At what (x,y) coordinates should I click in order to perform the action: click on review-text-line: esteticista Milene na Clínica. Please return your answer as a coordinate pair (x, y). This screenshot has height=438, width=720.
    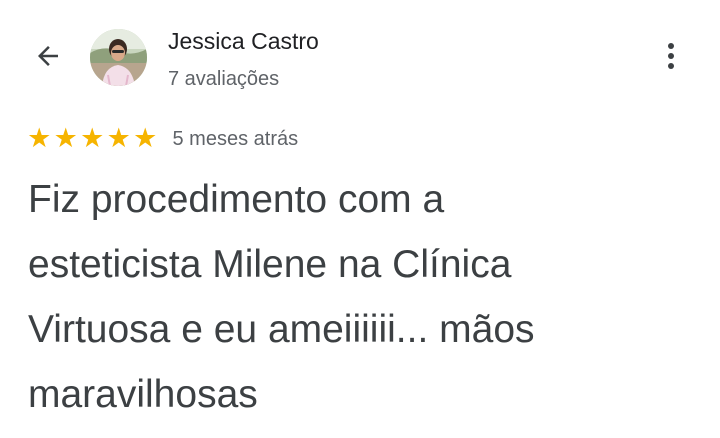
    Looking at the image, I should click on (270, 264).